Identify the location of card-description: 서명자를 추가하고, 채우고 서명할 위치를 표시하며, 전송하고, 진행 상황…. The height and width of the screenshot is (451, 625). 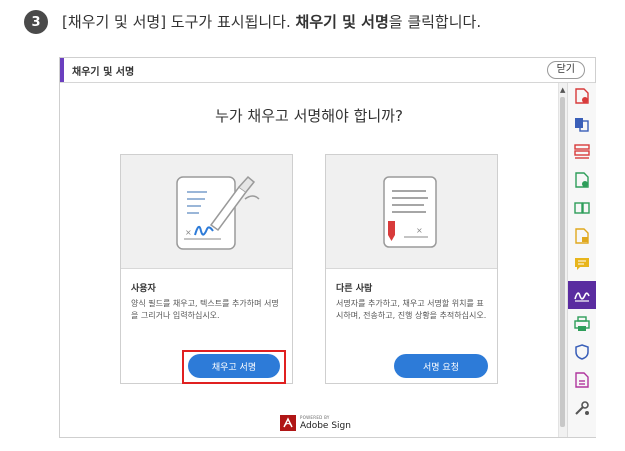
(411, 309).